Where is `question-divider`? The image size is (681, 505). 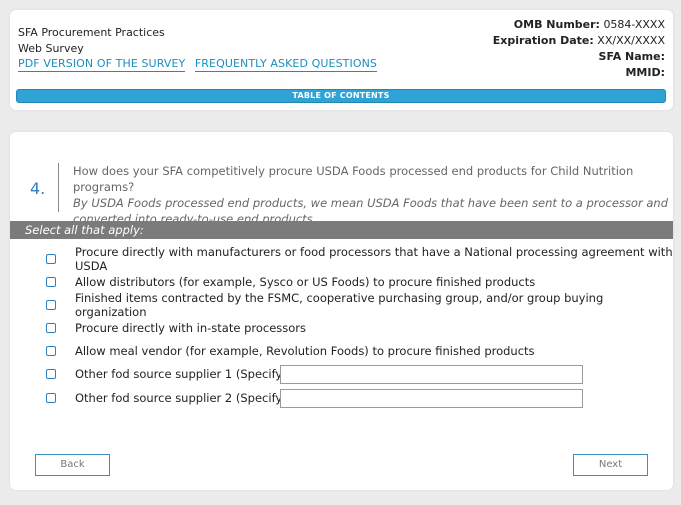
question-divider is located at coordinates (58, 187).